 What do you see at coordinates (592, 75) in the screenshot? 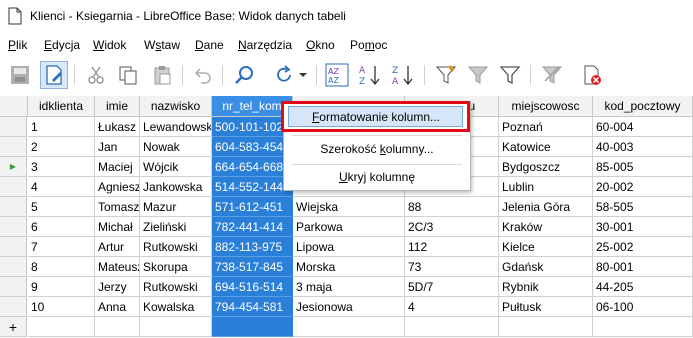
I see `delete-record-icon` at bounding box center [592, 75].